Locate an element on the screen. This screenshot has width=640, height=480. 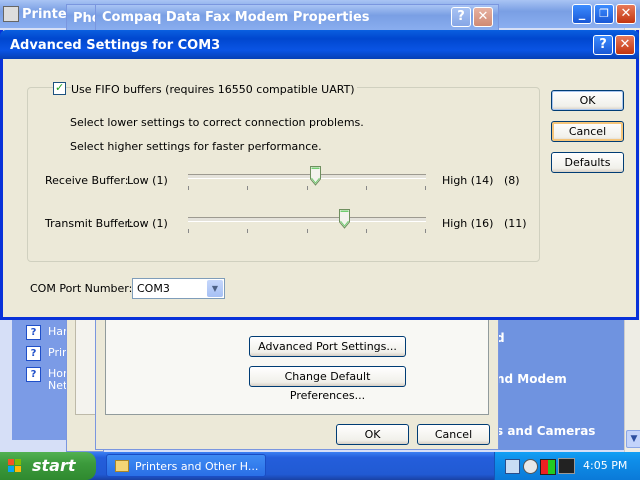
transmit-buffer-label: Transmit Buffer: is located at coordinates (89, 223).